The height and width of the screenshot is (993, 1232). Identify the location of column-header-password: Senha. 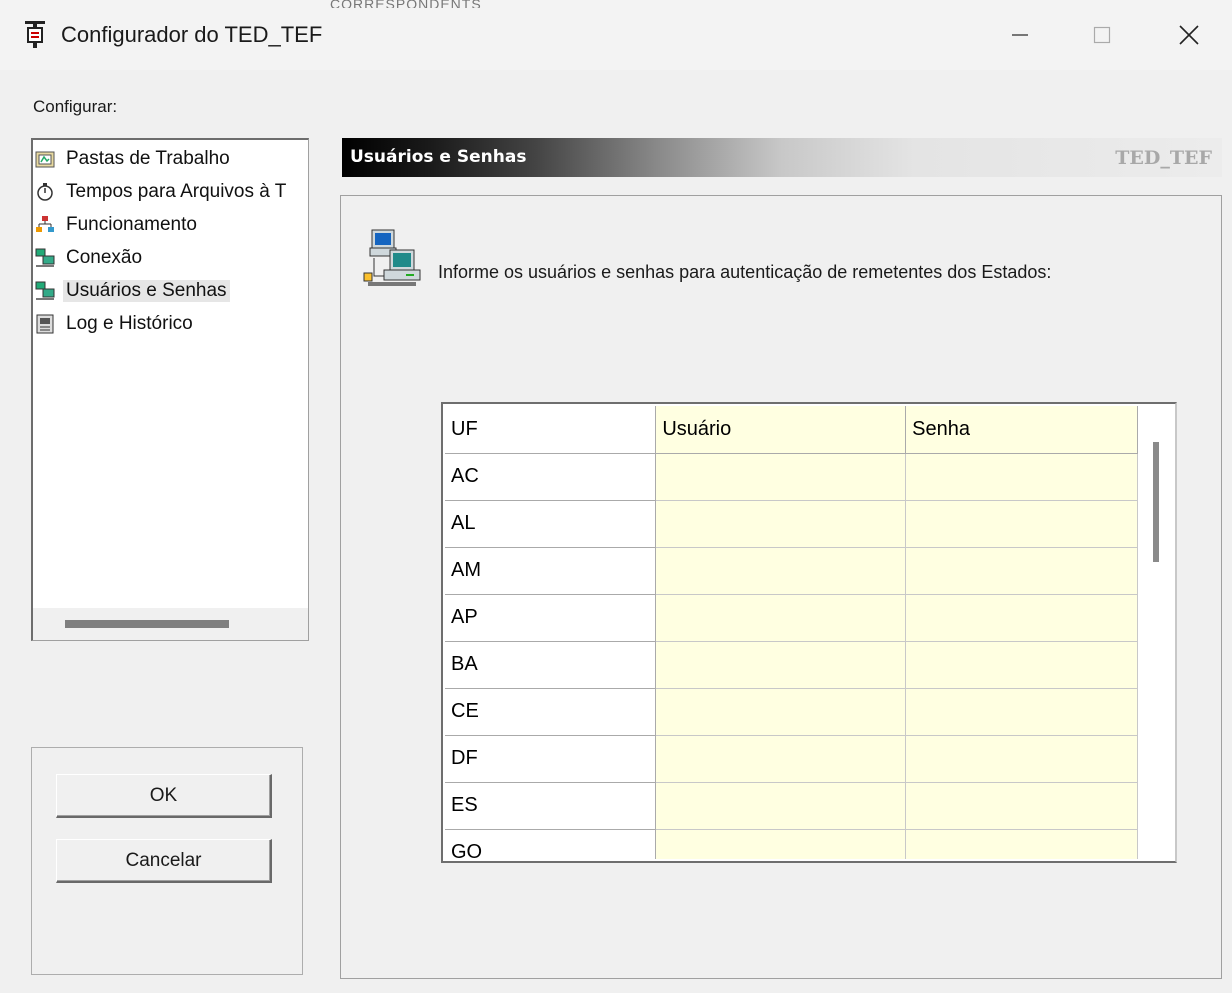
(1021, 430).